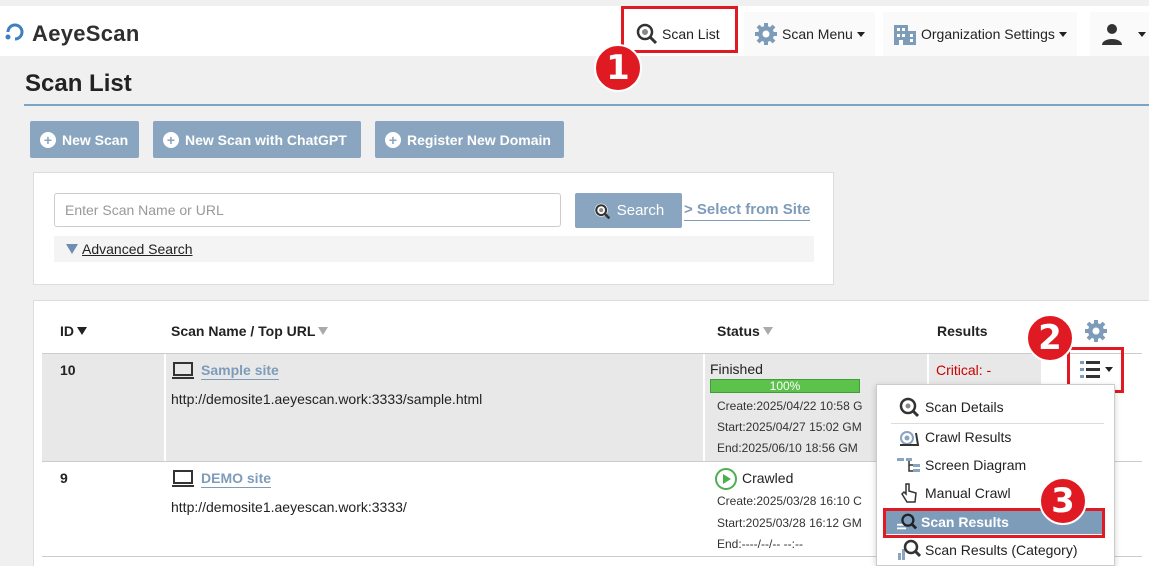  I want to click on app-logo: AeyeScan, so click(72, 34).